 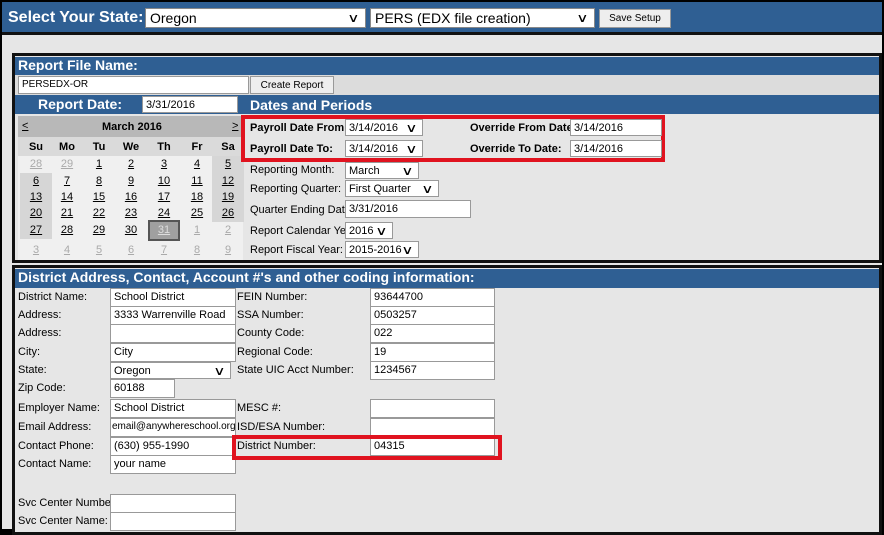 What do you see at coordinates (40, 315) in the screenshot?
I see `field-label: Address:` at bounding box center [40, 315].